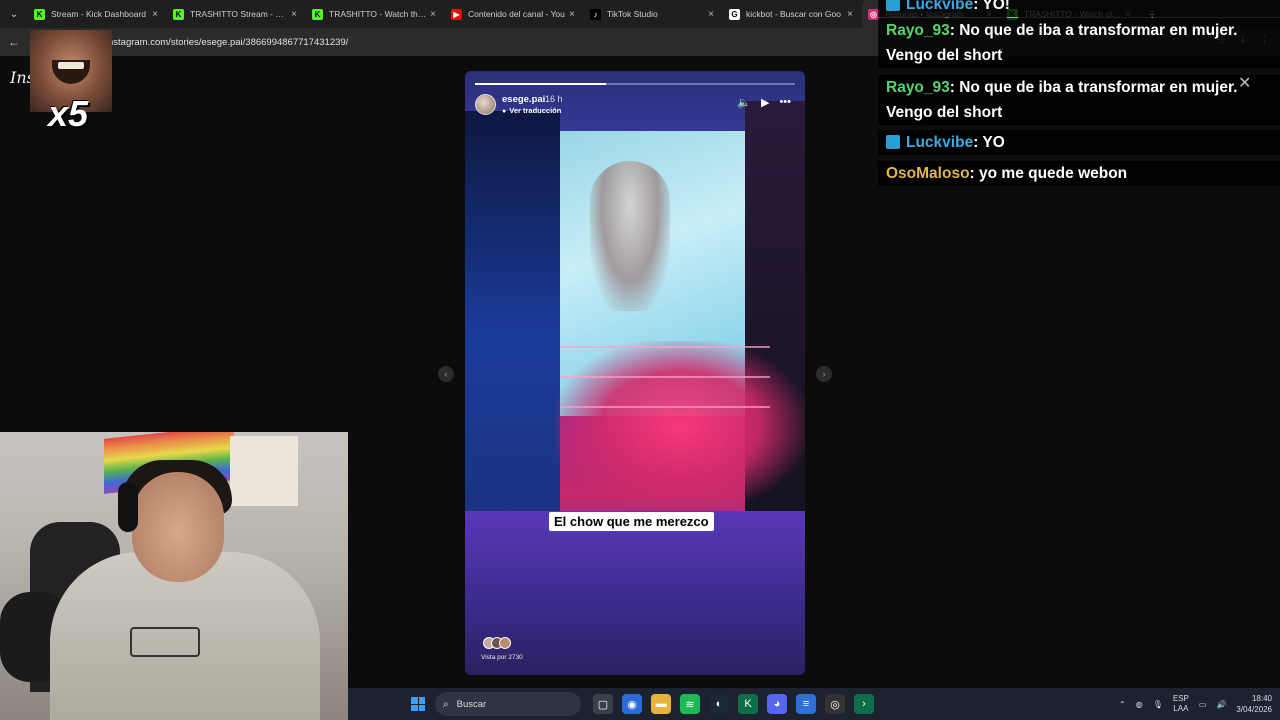 Image resolution: width=1280 pixels, height=720 pixels. What do you see at coordinates (632, 14) in the screenshot?
I see `browser-tab-title: TikTok Studio` at bounding box center [632, 14].